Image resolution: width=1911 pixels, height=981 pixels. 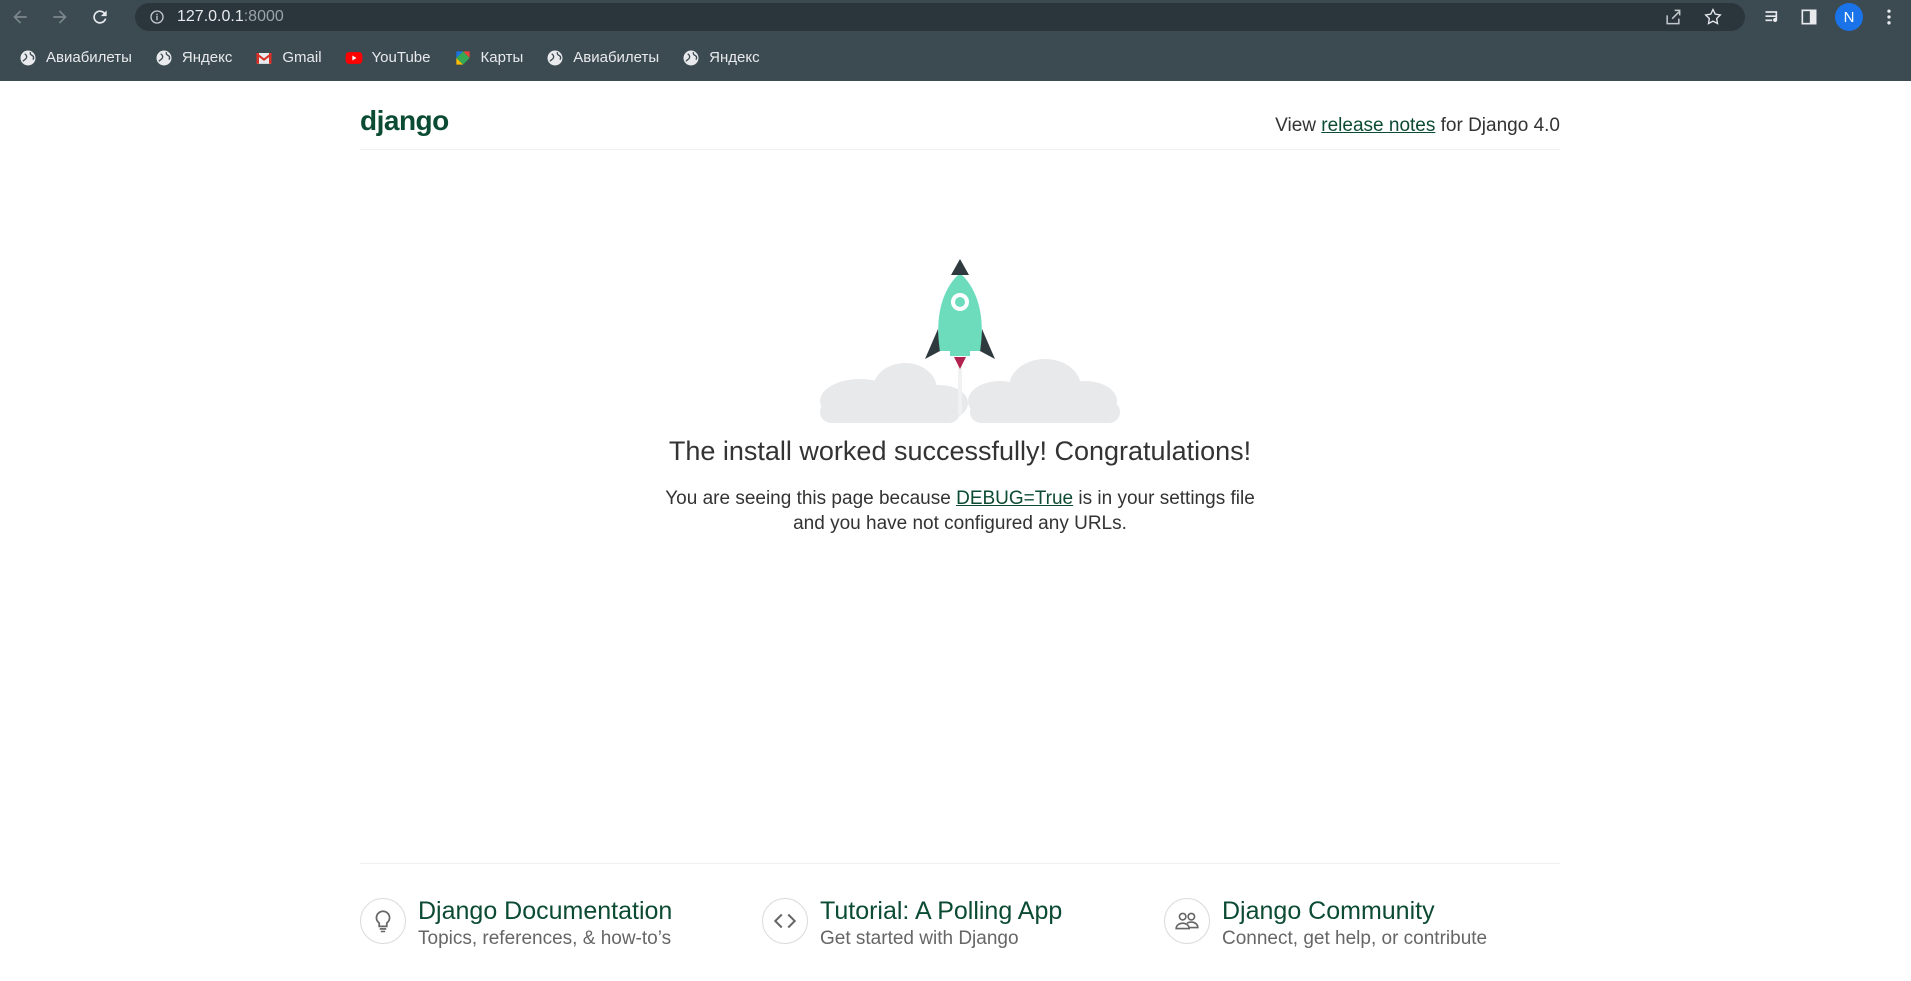 I want to click on side-panel-icon, so click(x=1809, y=17).